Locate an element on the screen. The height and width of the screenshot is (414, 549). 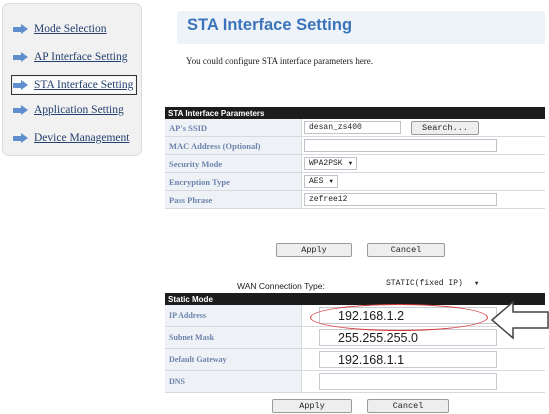
sidebar-item-application: Application Setting is located at coordinates (68, 110).